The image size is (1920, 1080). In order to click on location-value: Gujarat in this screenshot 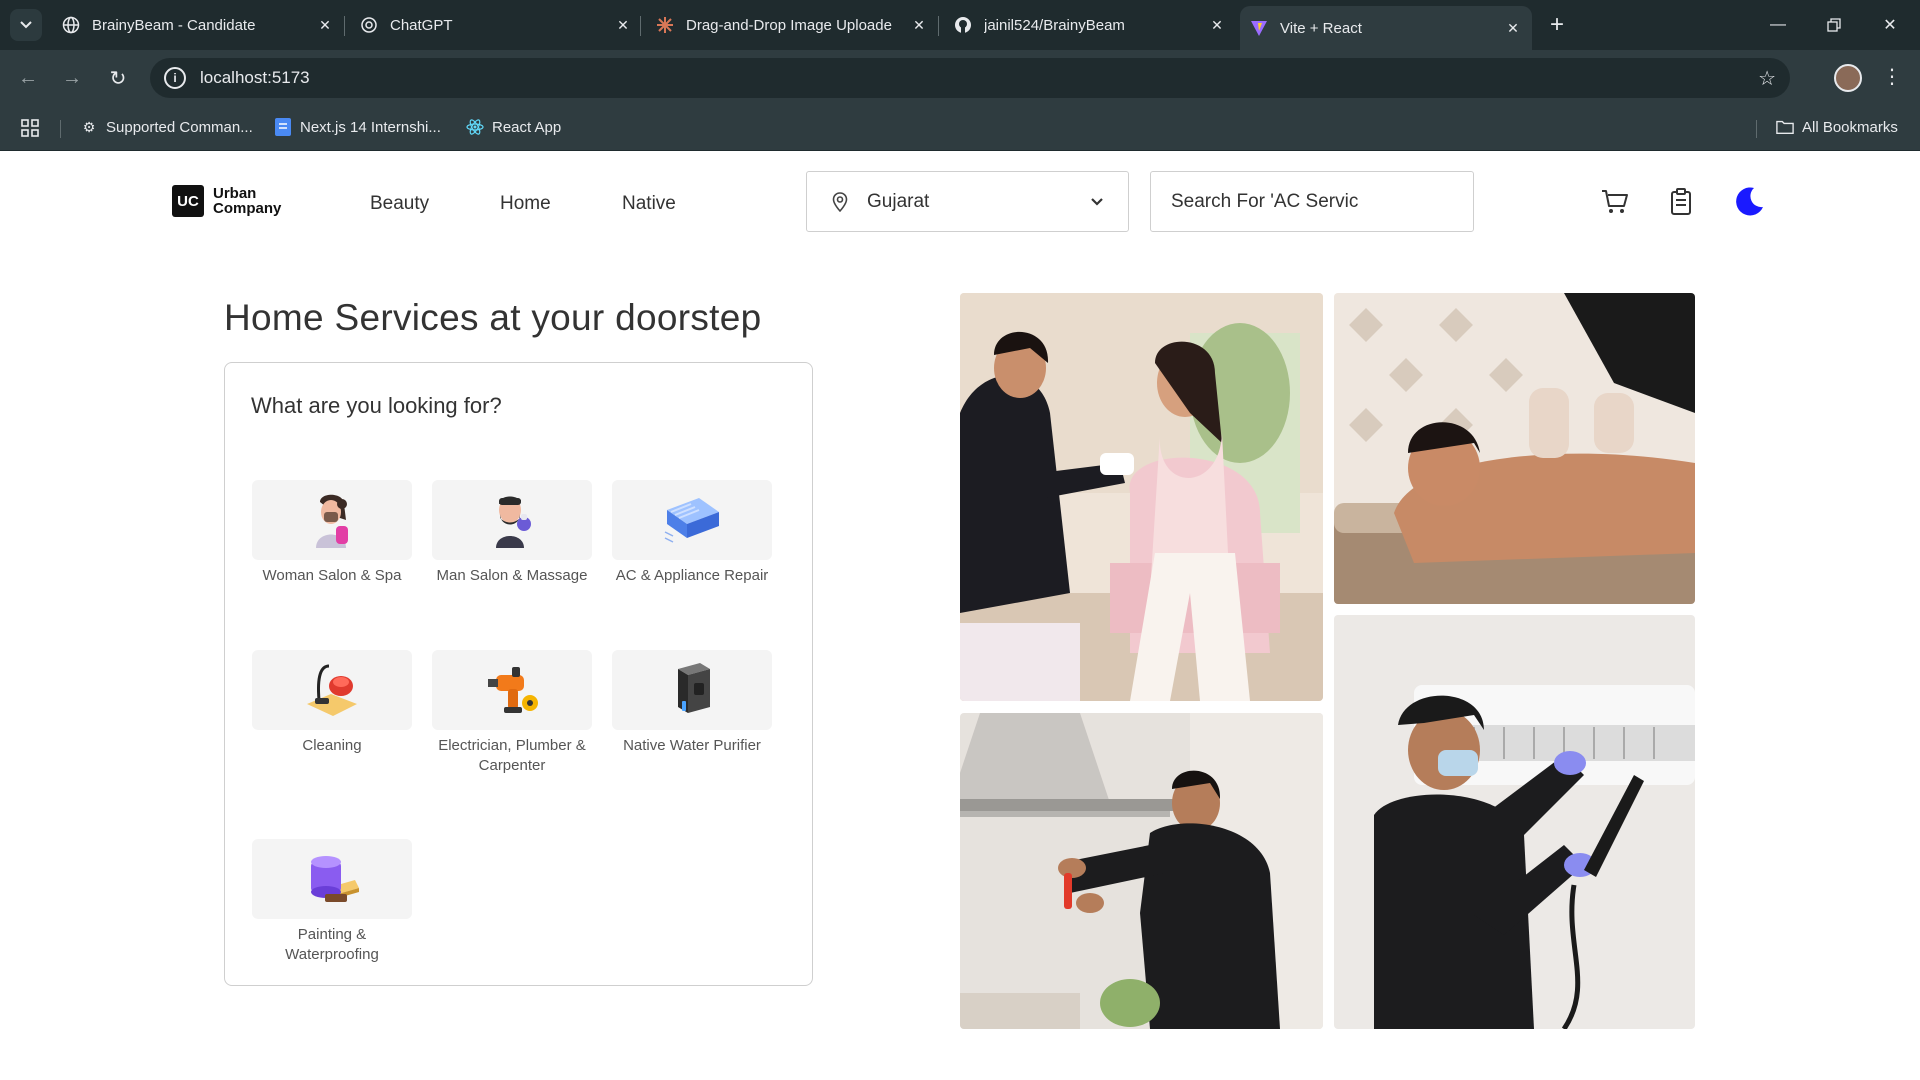, I will do `click(898, 201)`.